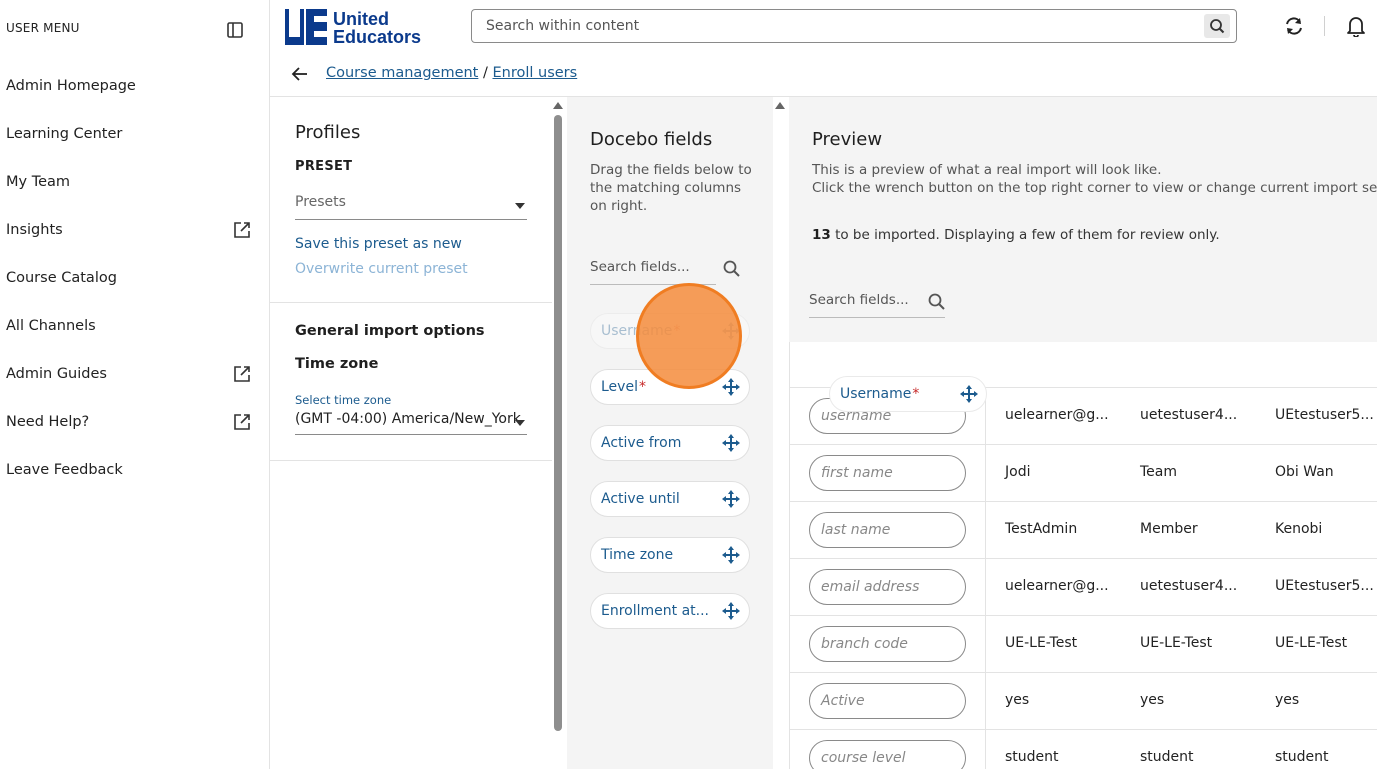 Image resolution: width=1377 pixels, height=769 pixels. What do you see at coordinates (534, 73) in the screenshot?
I see `breadcrumb-enroll-users: Enroll users` at bounding box center [534, 73].